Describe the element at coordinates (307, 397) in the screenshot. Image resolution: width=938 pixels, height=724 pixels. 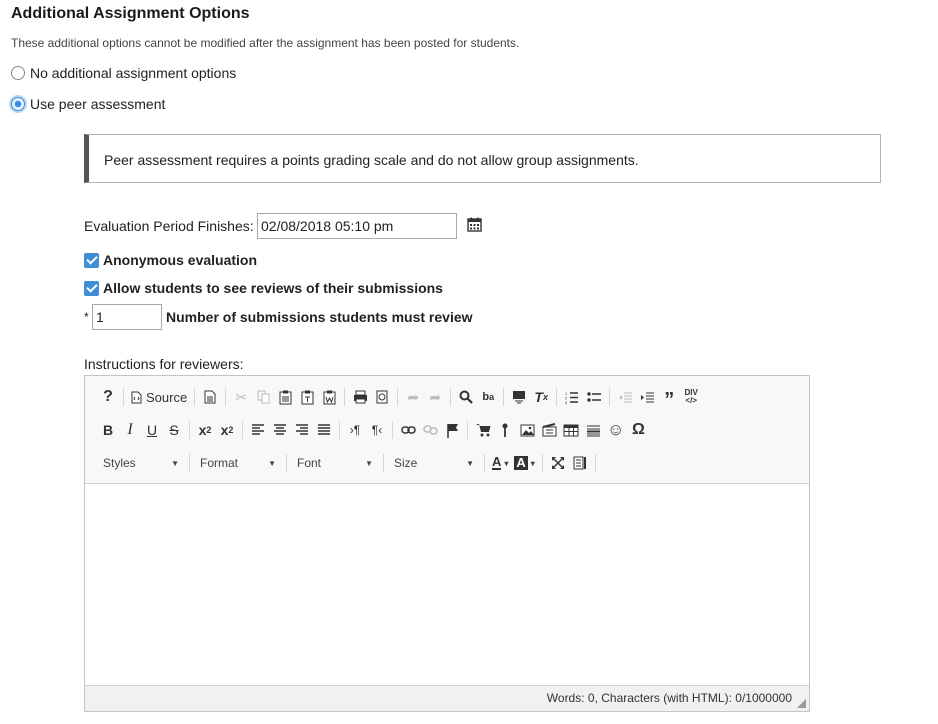
I see `paste-text-icon` at that location.